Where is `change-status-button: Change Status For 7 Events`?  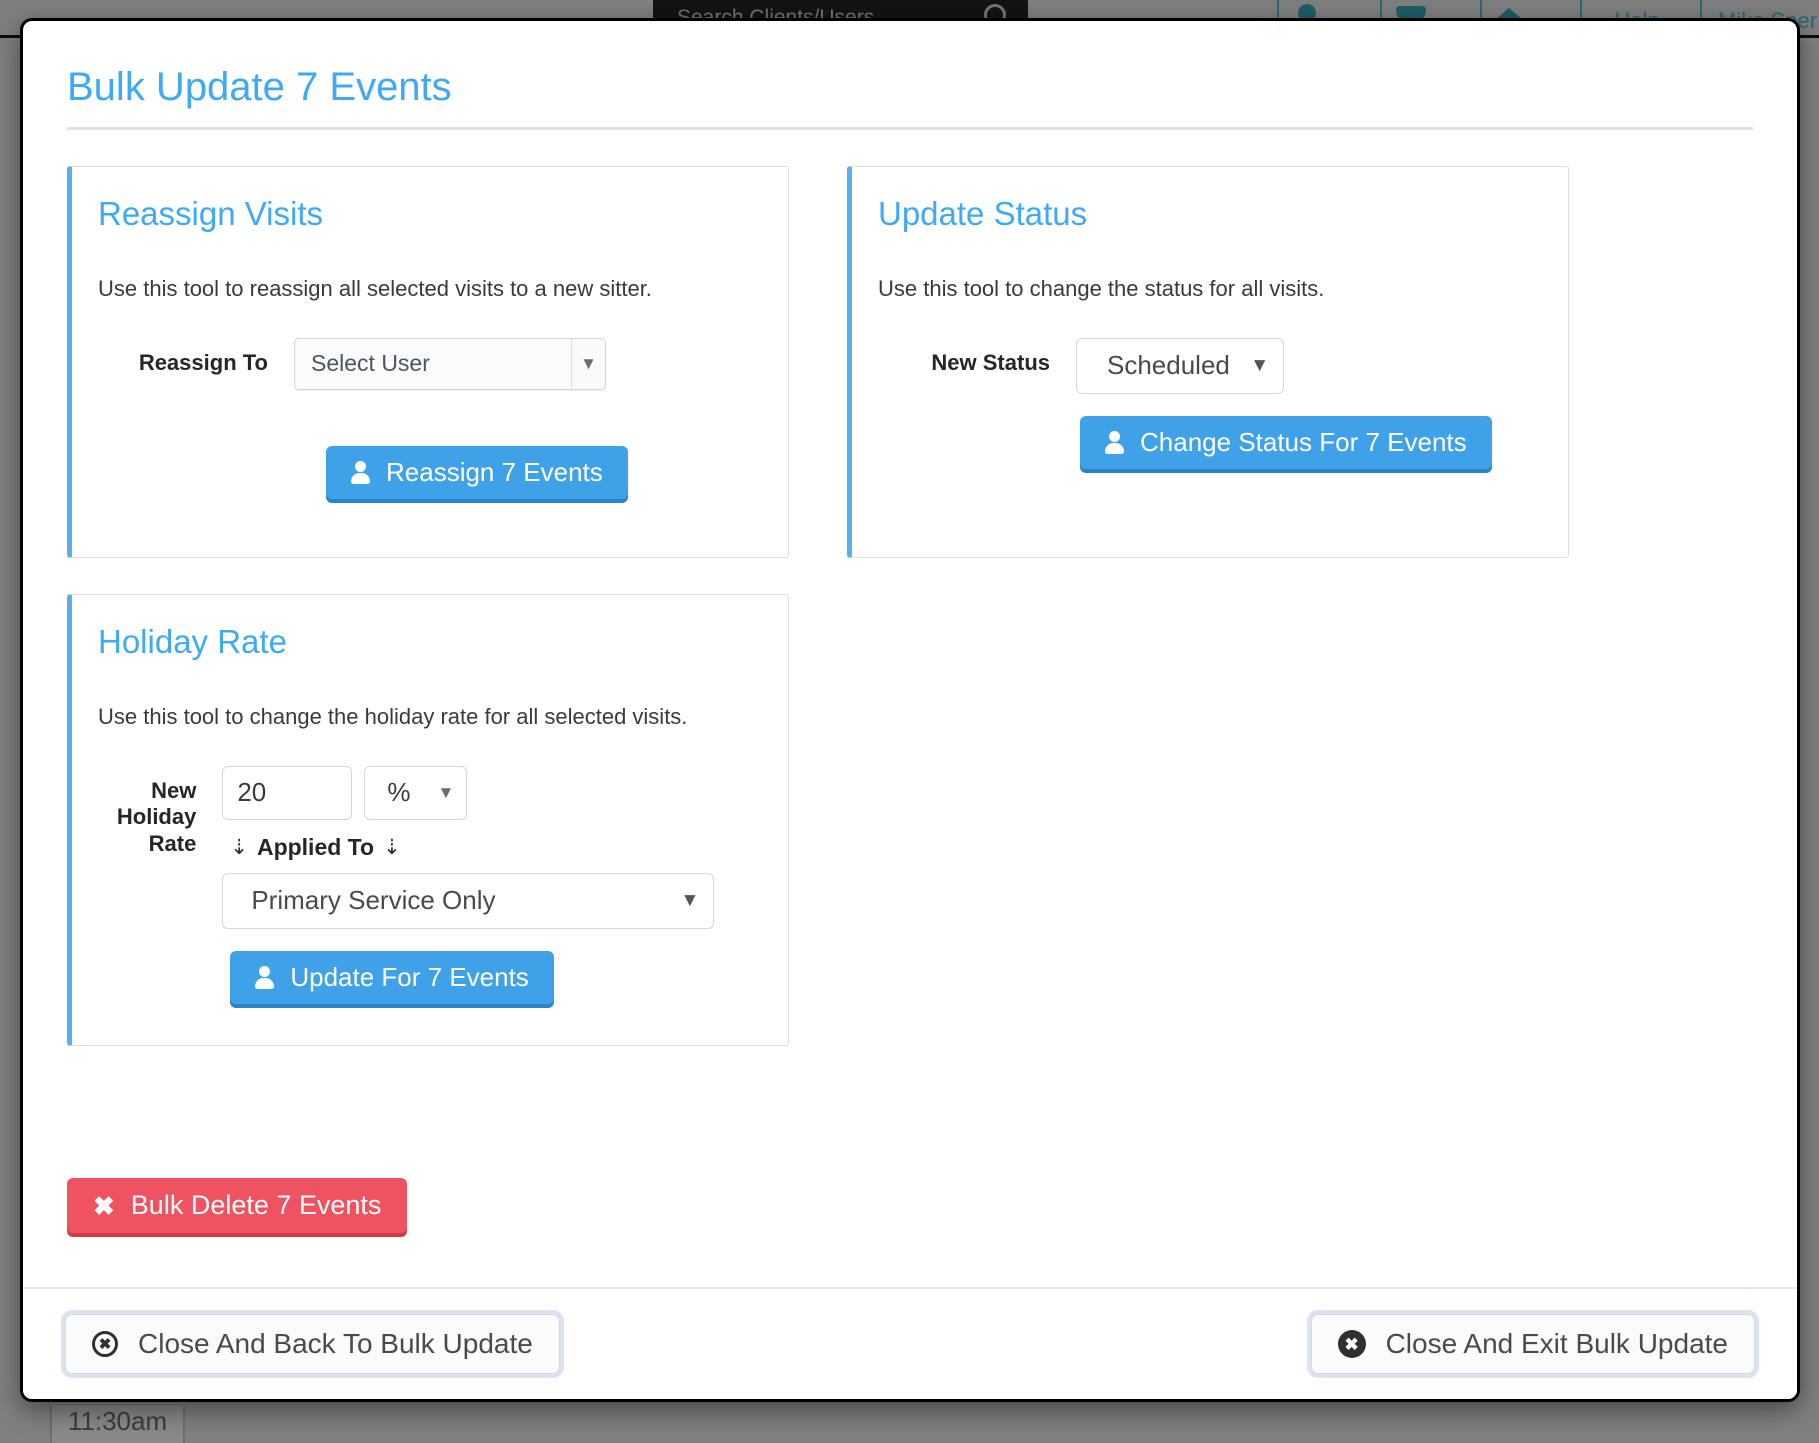 change-status-button: Change Status For 7 Events is located at coordinates (1286, 442).